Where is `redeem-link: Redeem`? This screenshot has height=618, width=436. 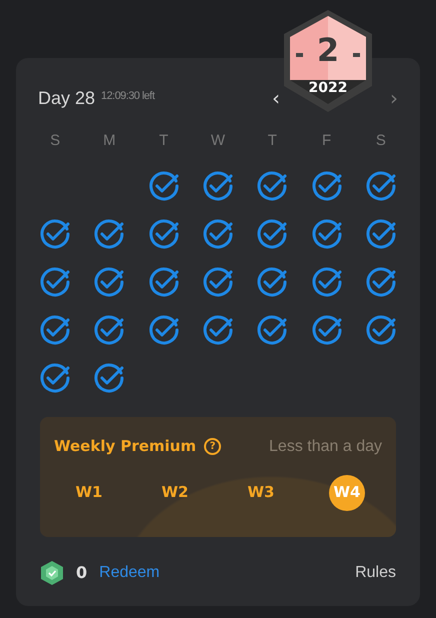 redeem-link: Redeem is located at coordinates (129, 573).